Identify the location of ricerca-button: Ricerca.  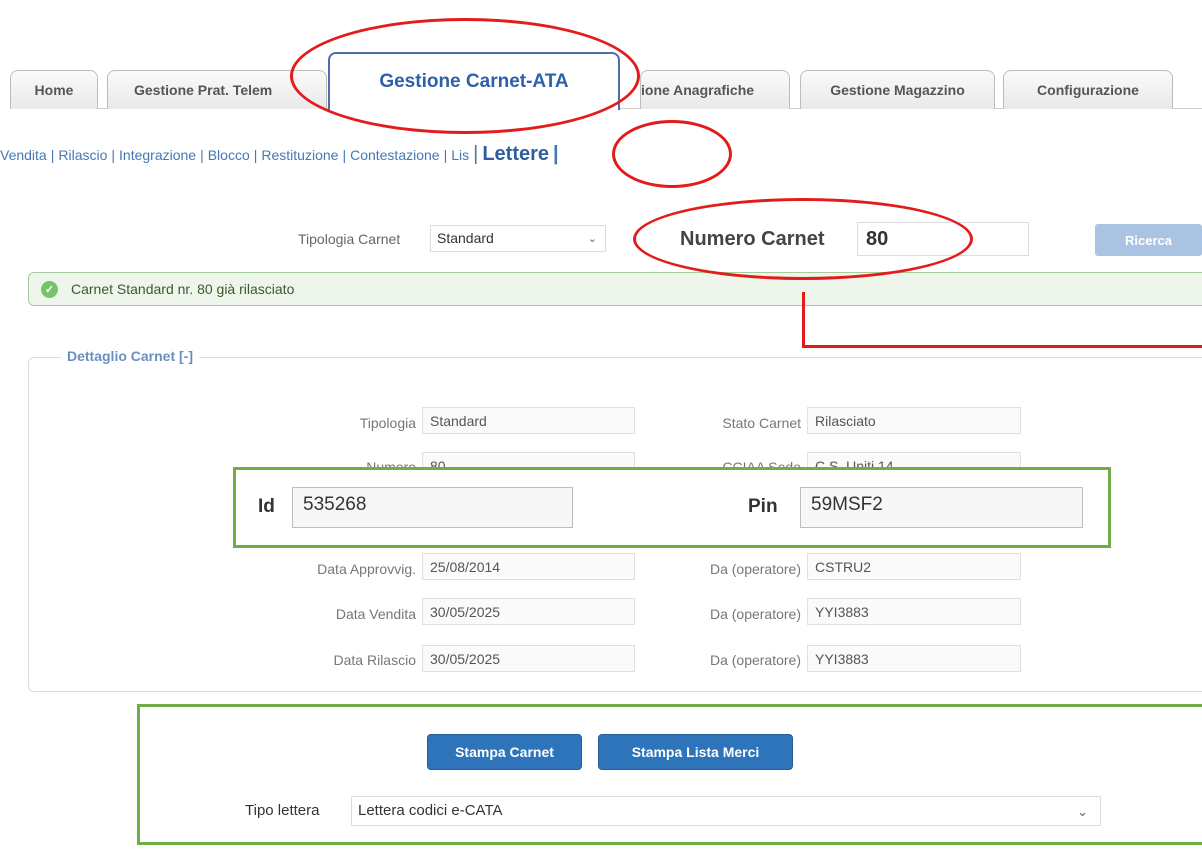
(1148, 240).